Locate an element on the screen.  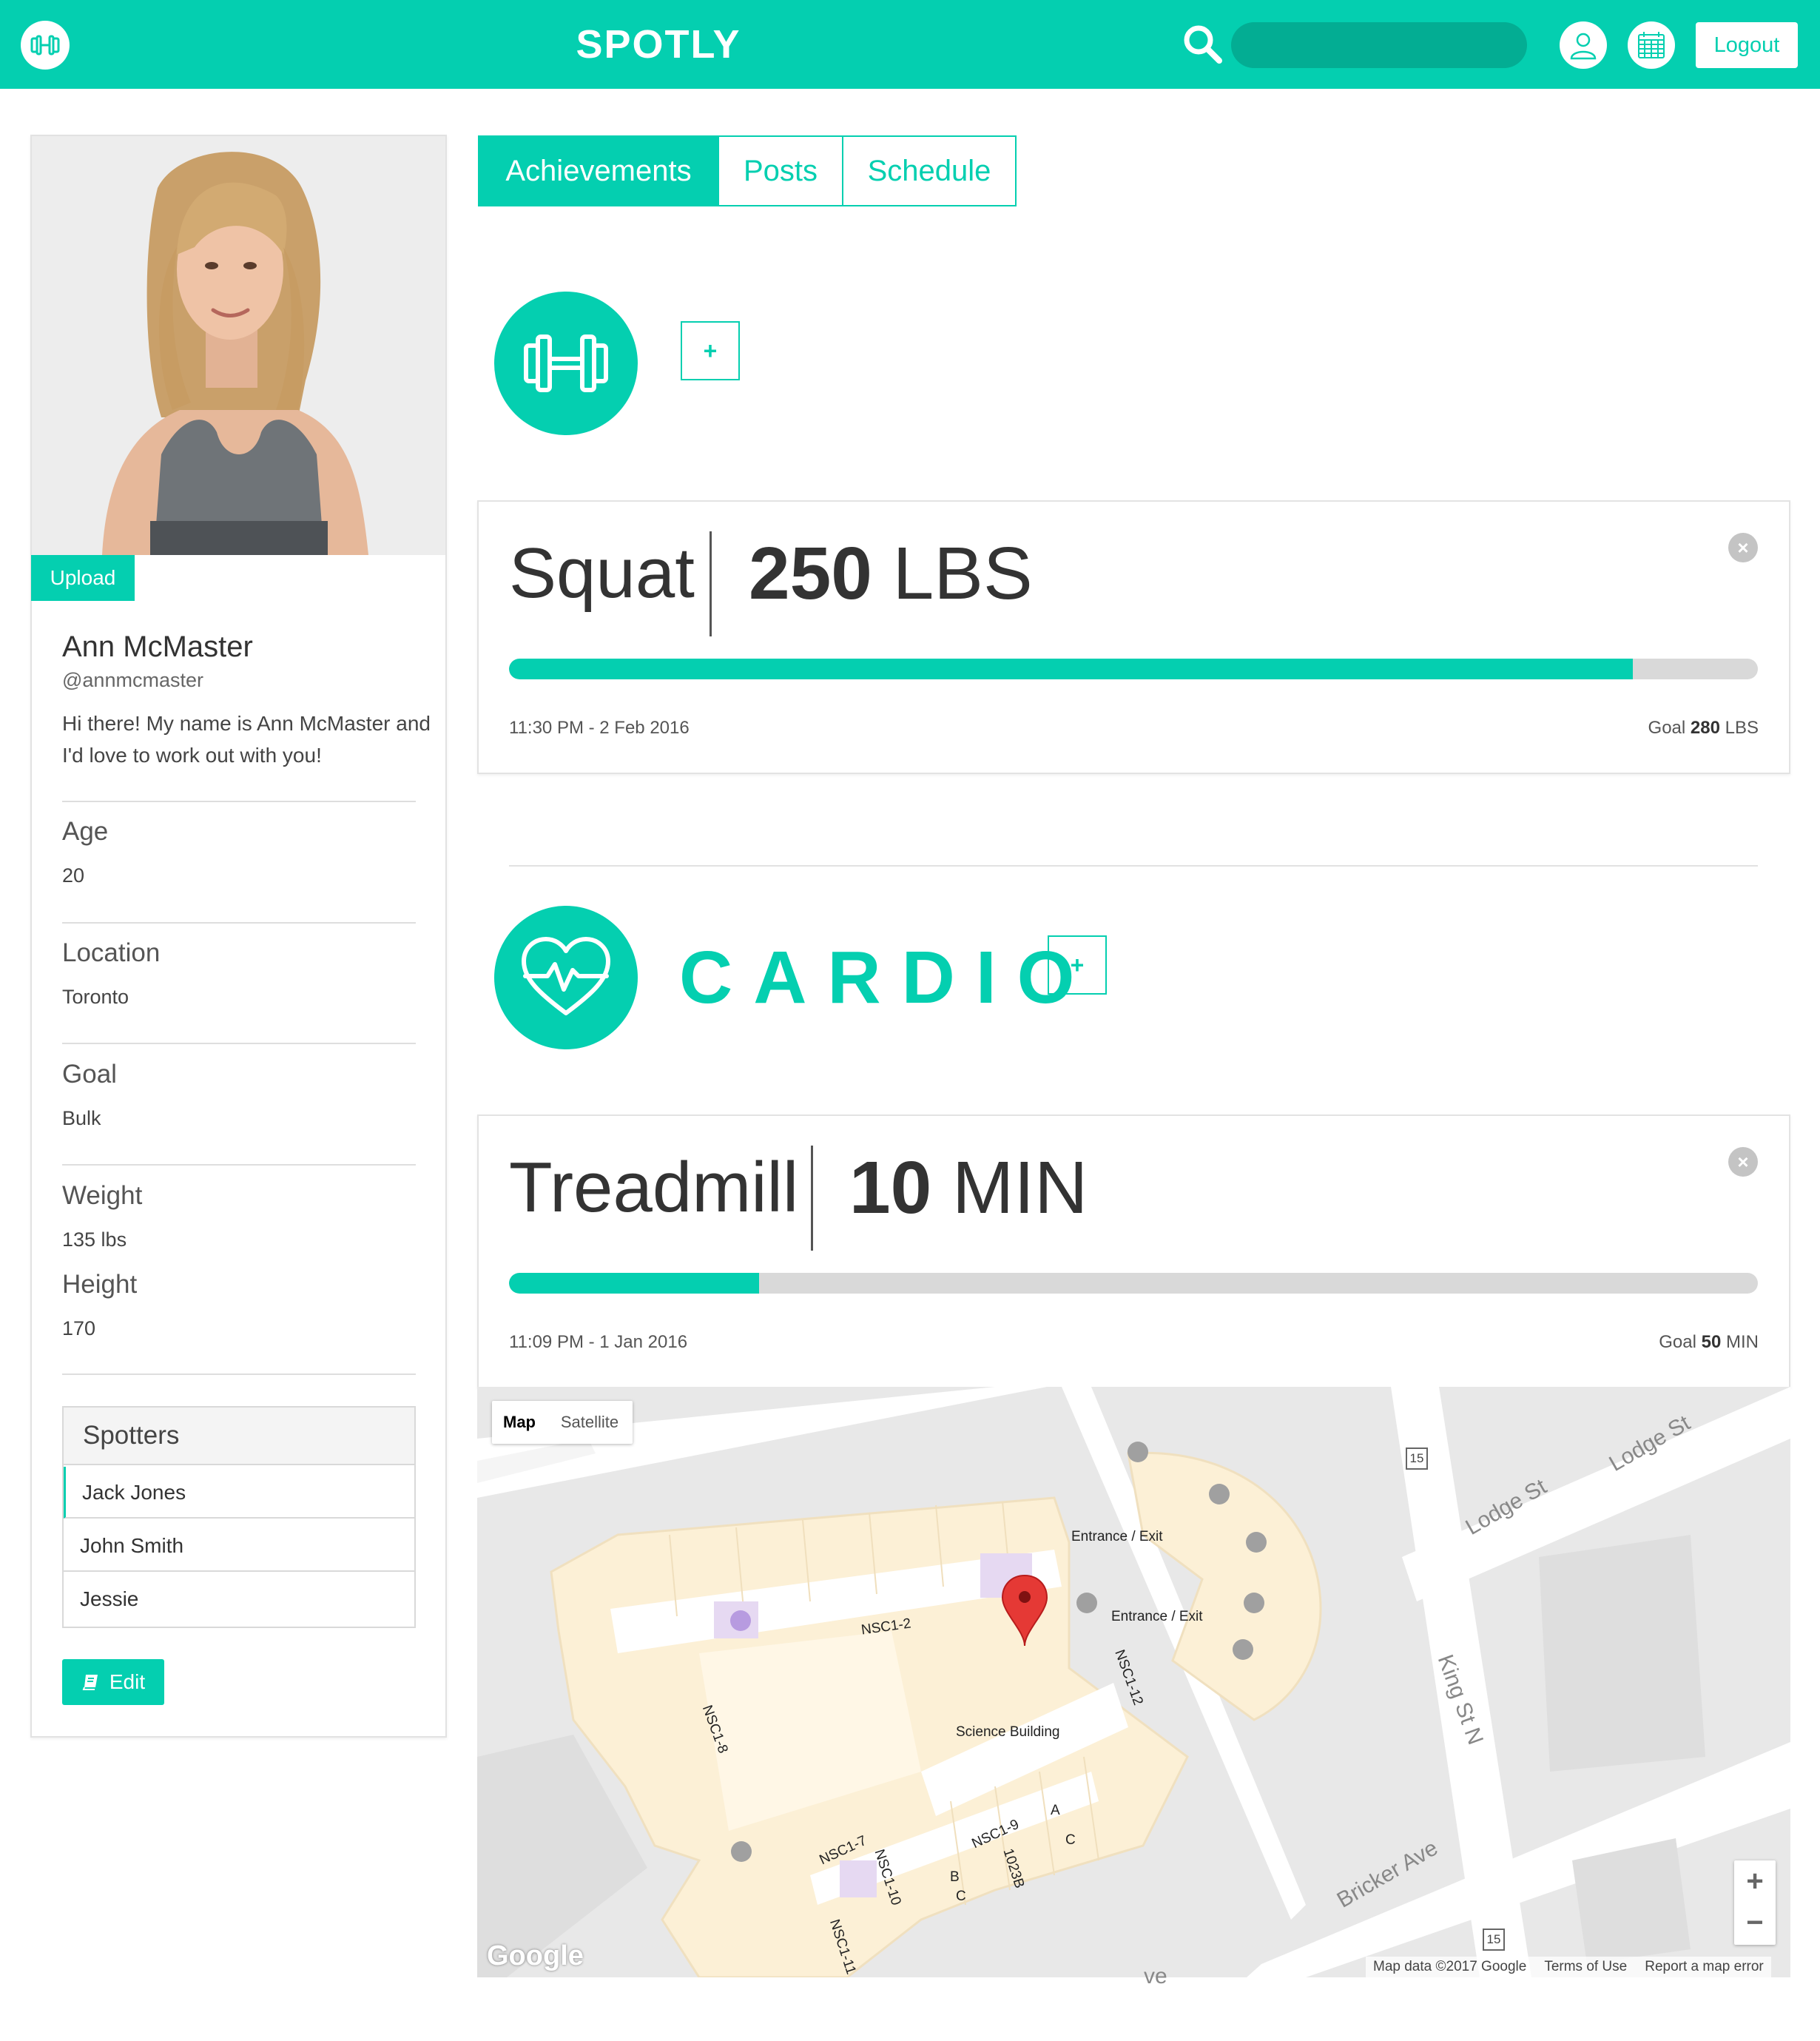
dumbbell-logo-icon is located at coordinates (46, 45).